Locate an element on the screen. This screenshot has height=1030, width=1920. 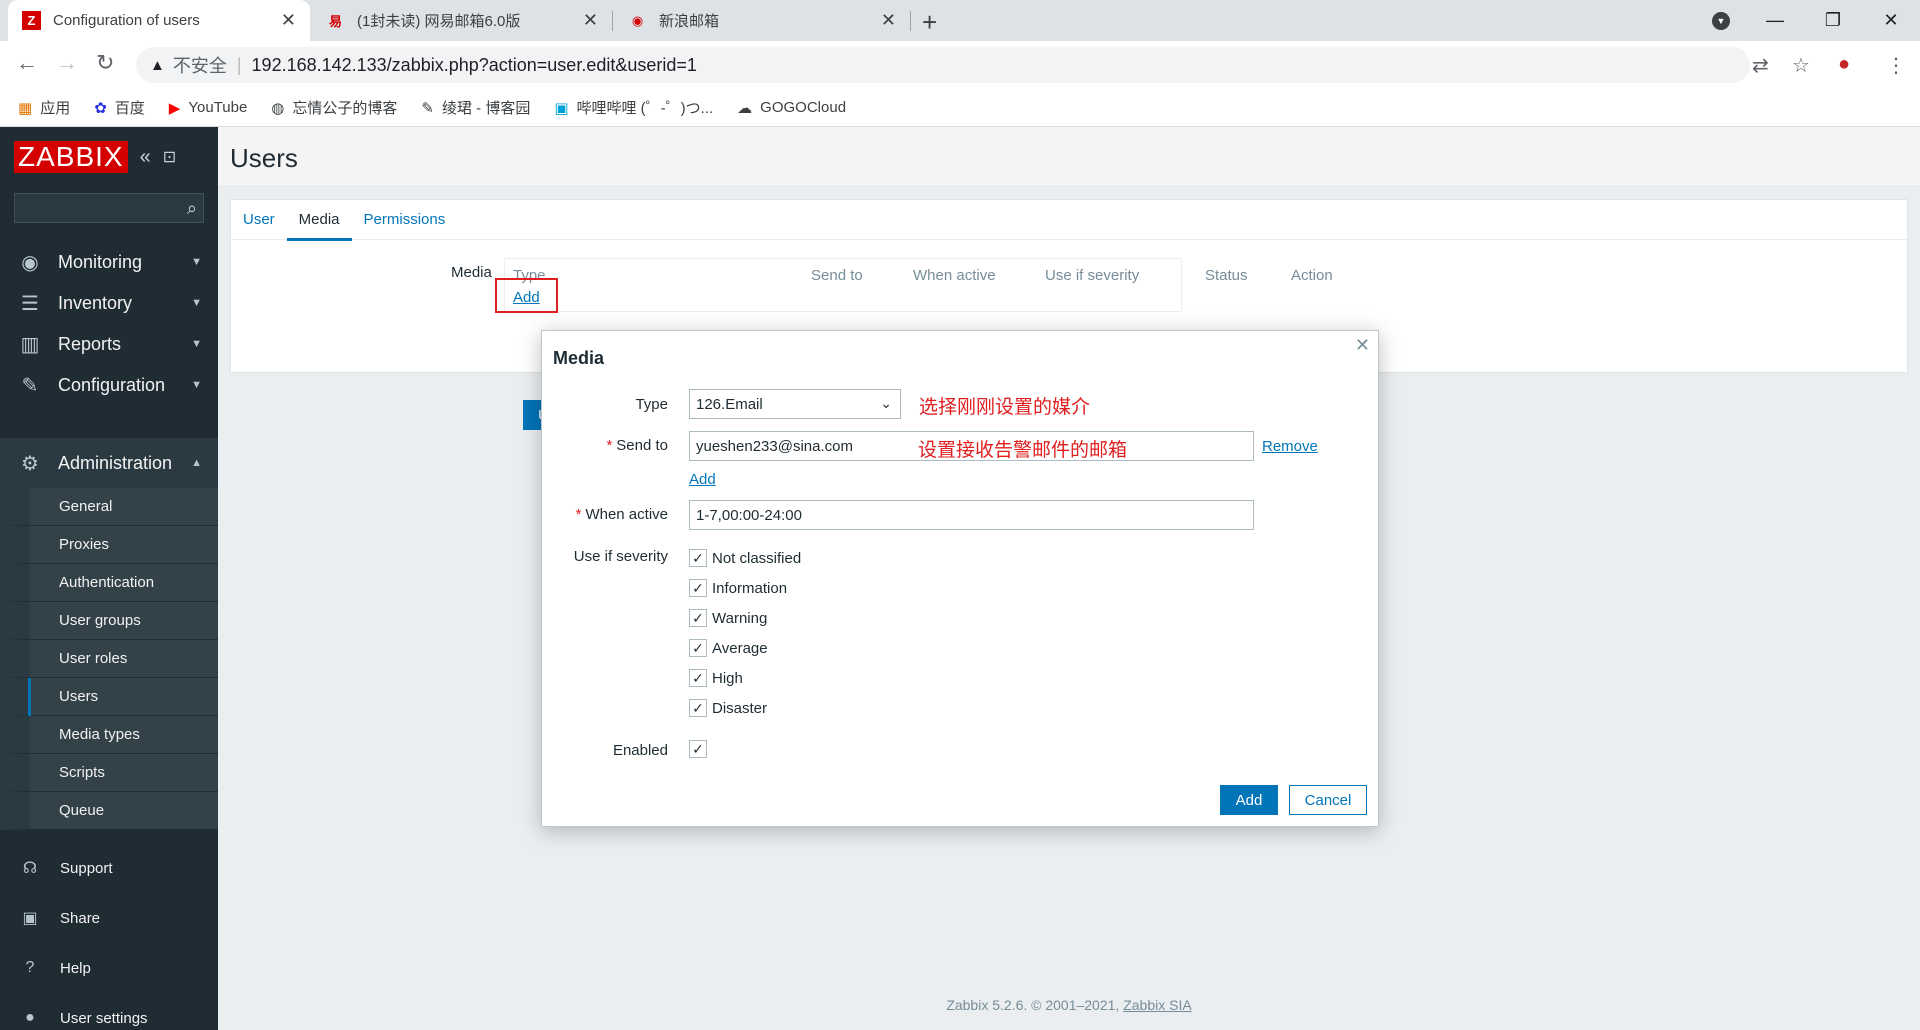
submenu-scripts: Scripts is located at coordinates (109, 773).